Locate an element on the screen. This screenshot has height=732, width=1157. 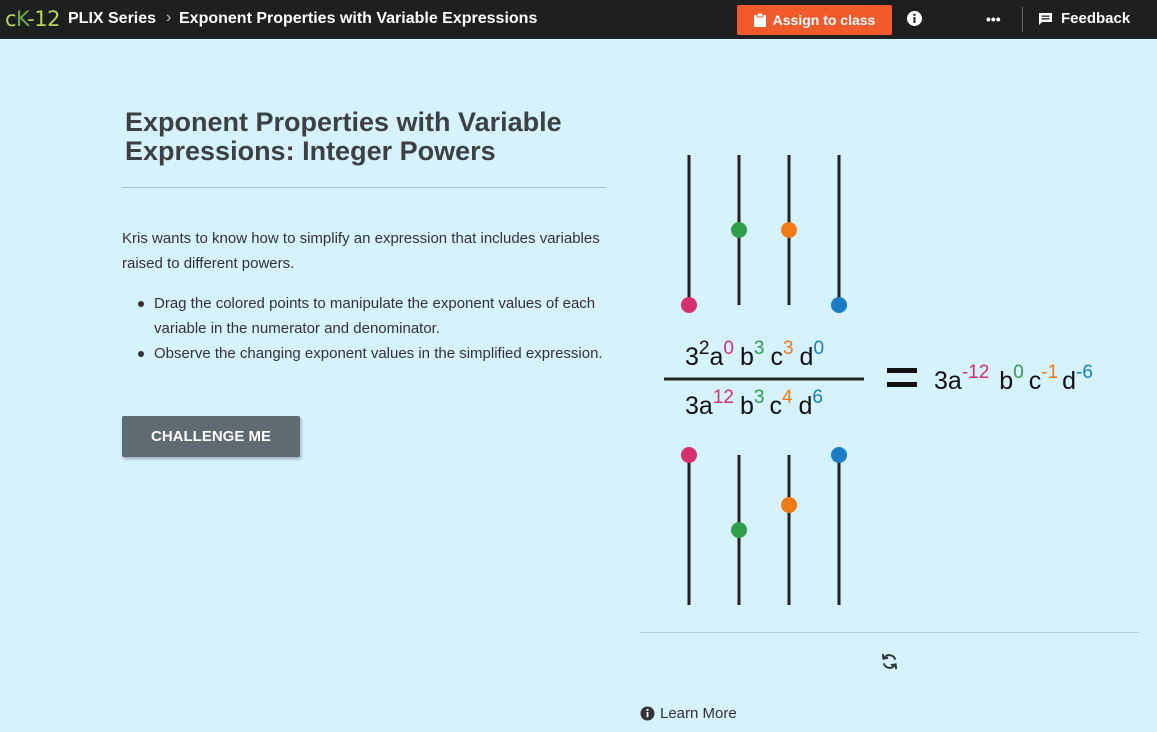
numerator-expression: 32a0 b3 c3 d0 is located at coordinates (754, 354).